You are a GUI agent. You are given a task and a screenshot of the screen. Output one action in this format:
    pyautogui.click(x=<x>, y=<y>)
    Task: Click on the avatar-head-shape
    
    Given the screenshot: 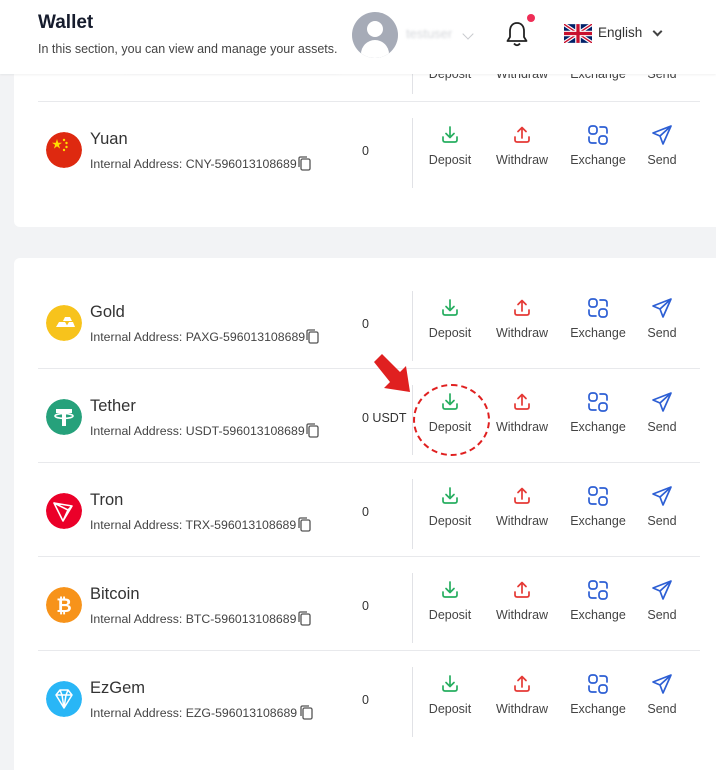 What is the action you would take?
    pyautogui.click(x=375, y=29)
    